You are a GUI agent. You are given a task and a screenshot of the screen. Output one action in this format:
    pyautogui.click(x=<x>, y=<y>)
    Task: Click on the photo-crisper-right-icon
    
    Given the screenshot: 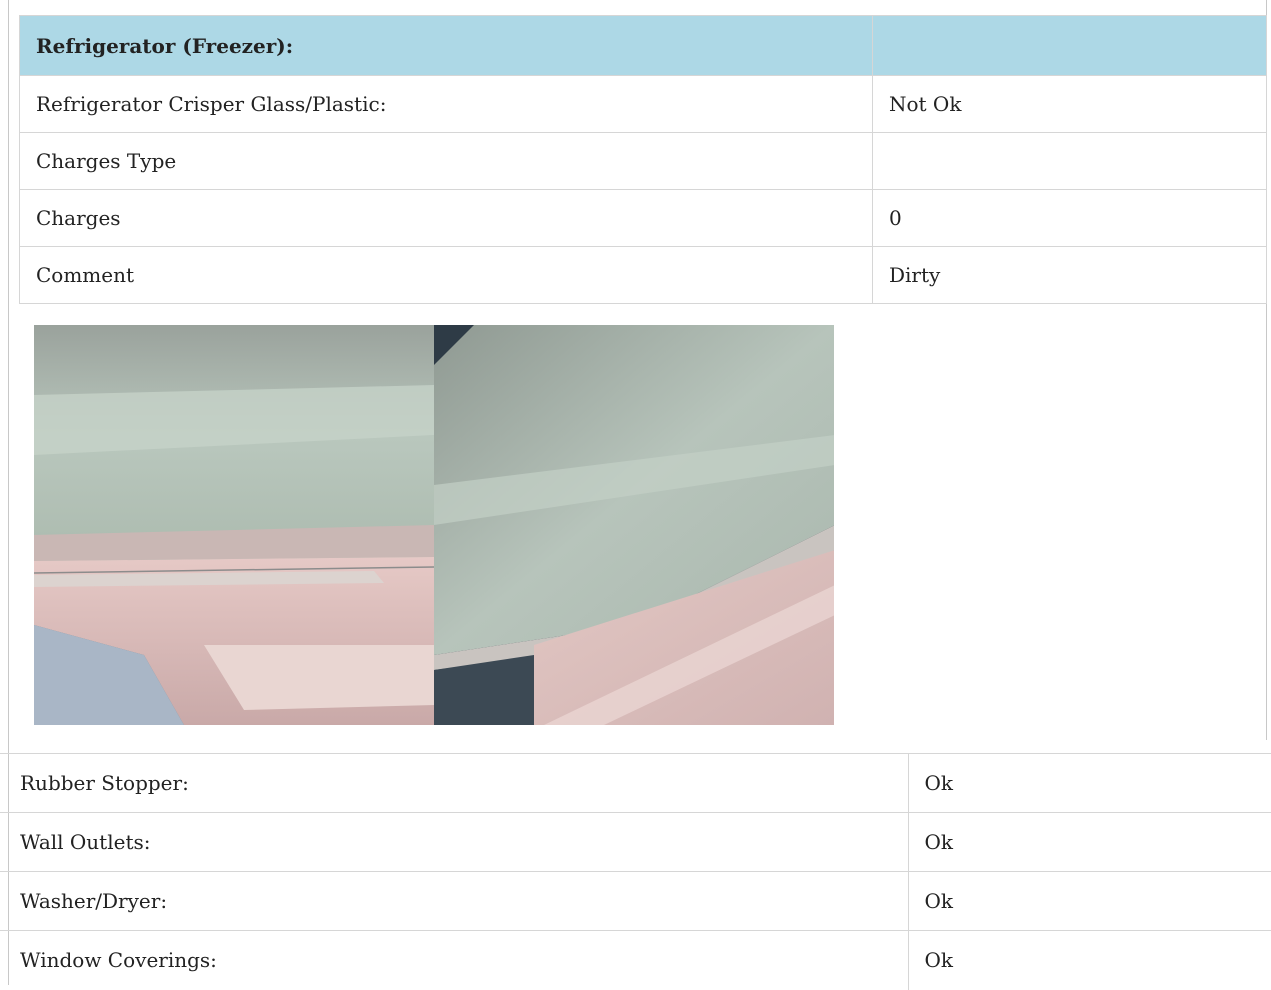 What is the action you would take?
    pyautogui.click(x=634, y=525)
    